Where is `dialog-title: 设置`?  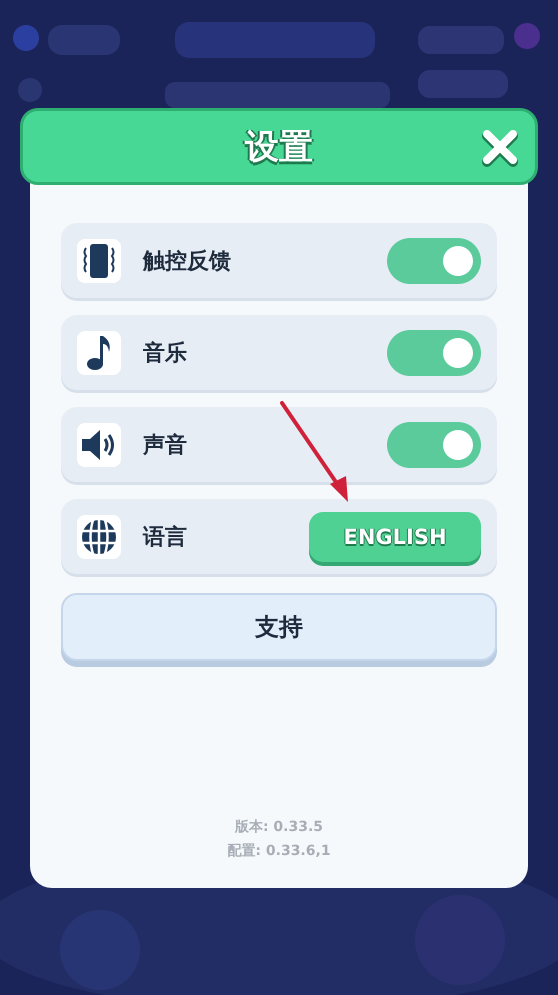 dialog-title: 设置 is located at coordinates (279, 147).